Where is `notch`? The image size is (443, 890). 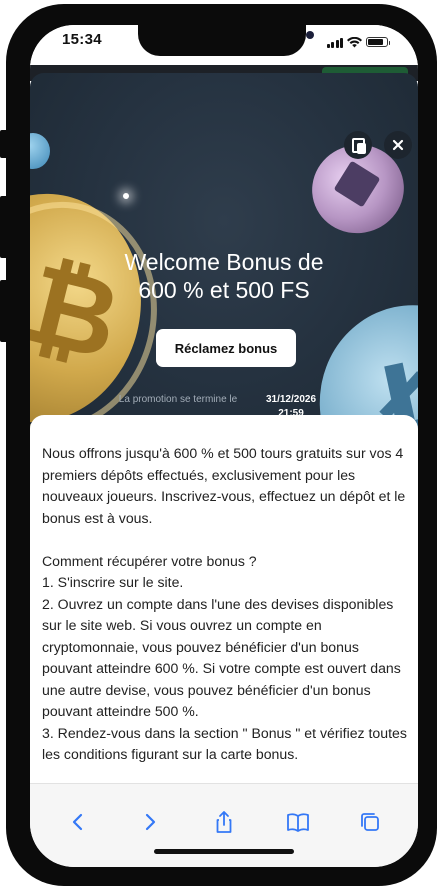
notch is located at coordinates (226, 40).